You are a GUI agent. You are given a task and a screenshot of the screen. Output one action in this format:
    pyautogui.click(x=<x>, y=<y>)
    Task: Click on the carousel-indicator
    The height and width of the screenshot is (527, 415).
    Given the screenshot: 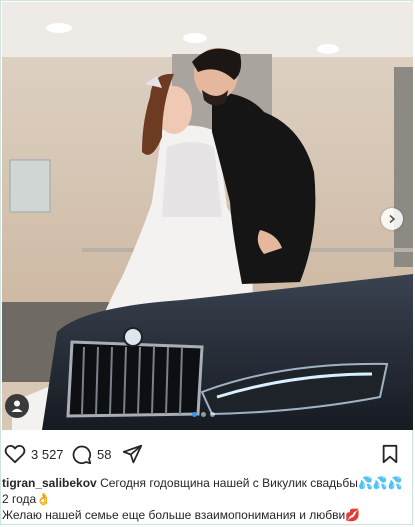 What is the action you would take?
    pyautogui.click(x=203, y=414)
    